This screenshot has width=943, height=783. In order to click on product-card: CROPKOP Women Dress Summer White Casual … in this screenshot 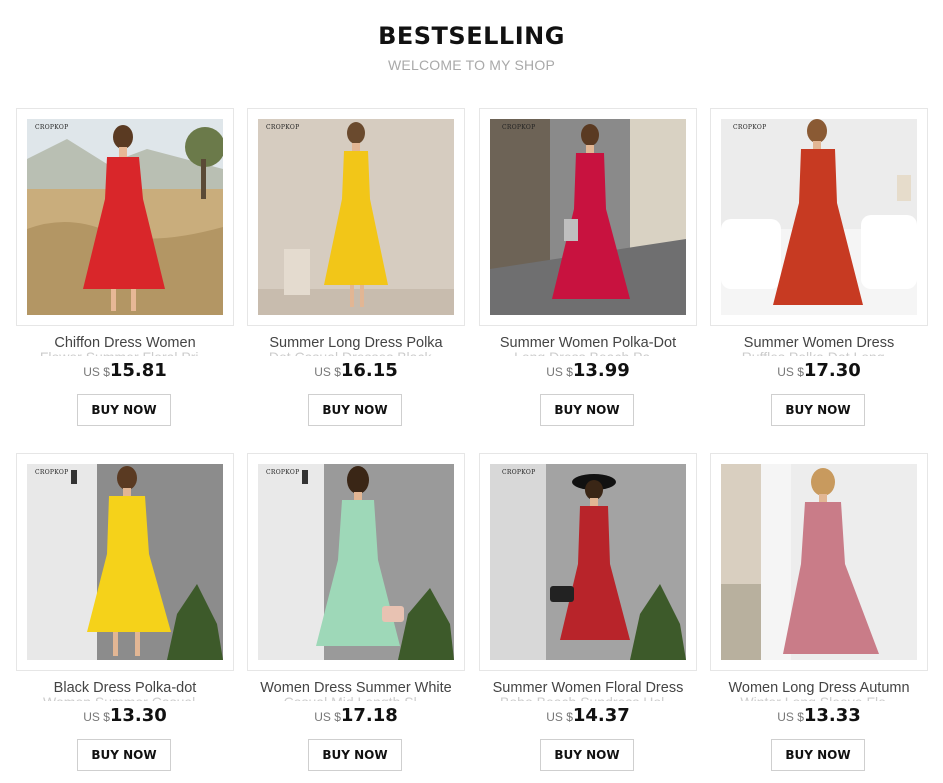, I will do `click(357, 618)`.